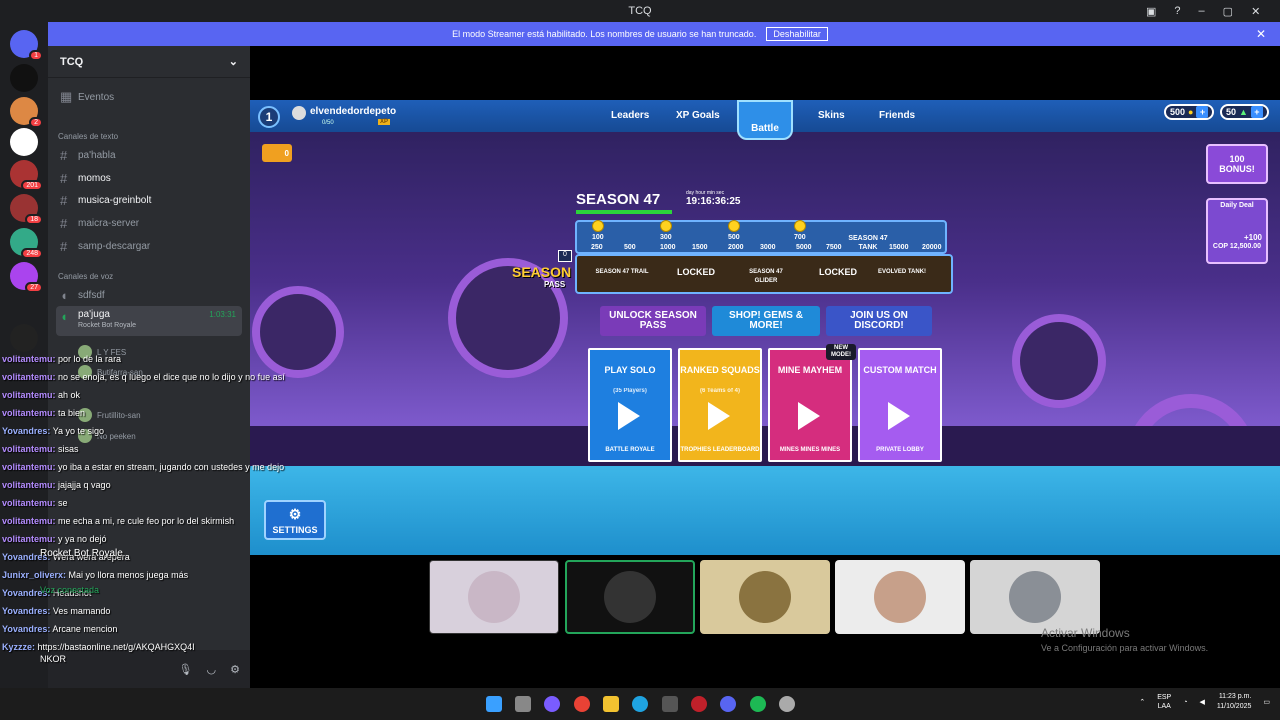 The width and height of the screenshot is (1280, 720). Describe the element at coordinates (899, 416) in the screenshot. I see `play-icon` at that location.